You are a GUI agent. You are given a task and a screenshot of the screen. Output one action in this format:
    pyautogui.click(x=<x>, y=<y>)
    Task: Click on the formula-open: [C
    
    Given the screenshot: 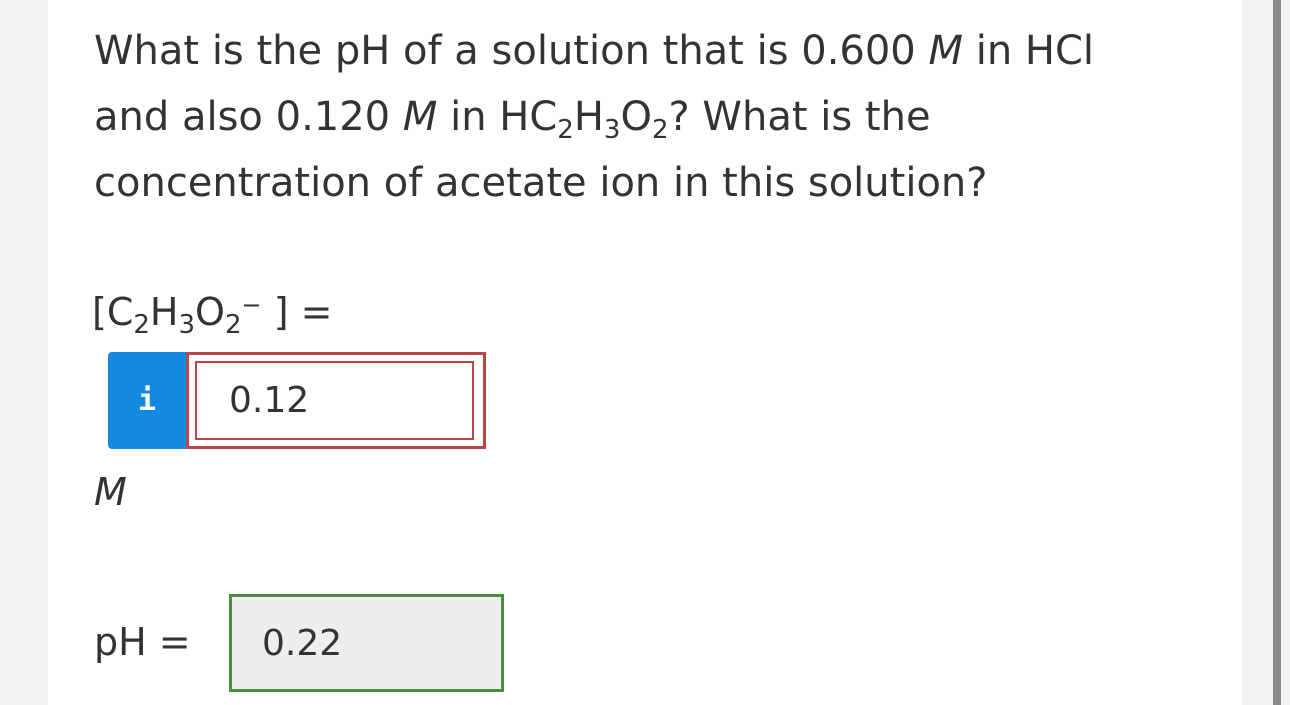 What is the action you would take?
    pyautogui.click(x=113, y=312)
    